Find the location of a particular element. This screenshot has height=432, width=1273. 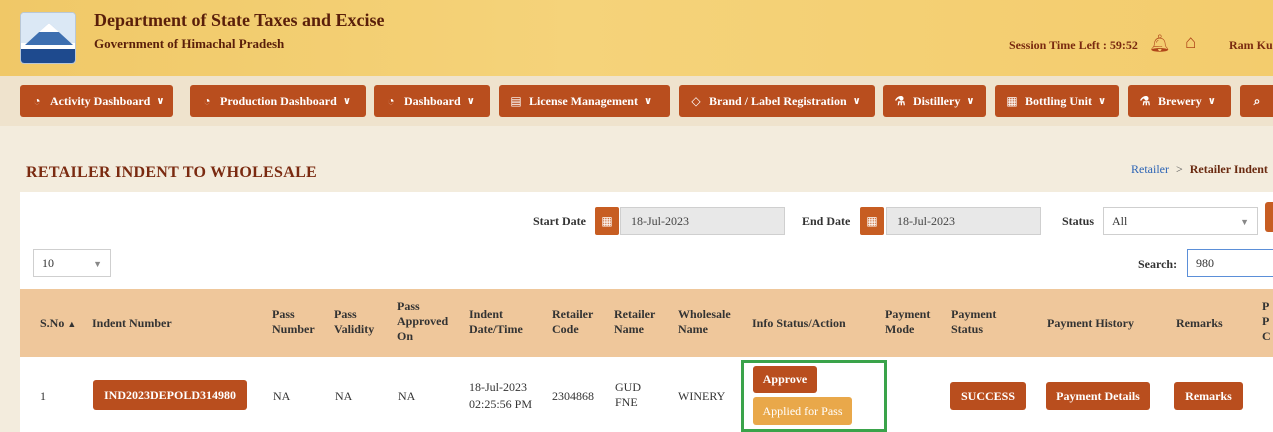

nav-brewery: ⚗ Brewery ∨ is located at coordinates (1179, 101).